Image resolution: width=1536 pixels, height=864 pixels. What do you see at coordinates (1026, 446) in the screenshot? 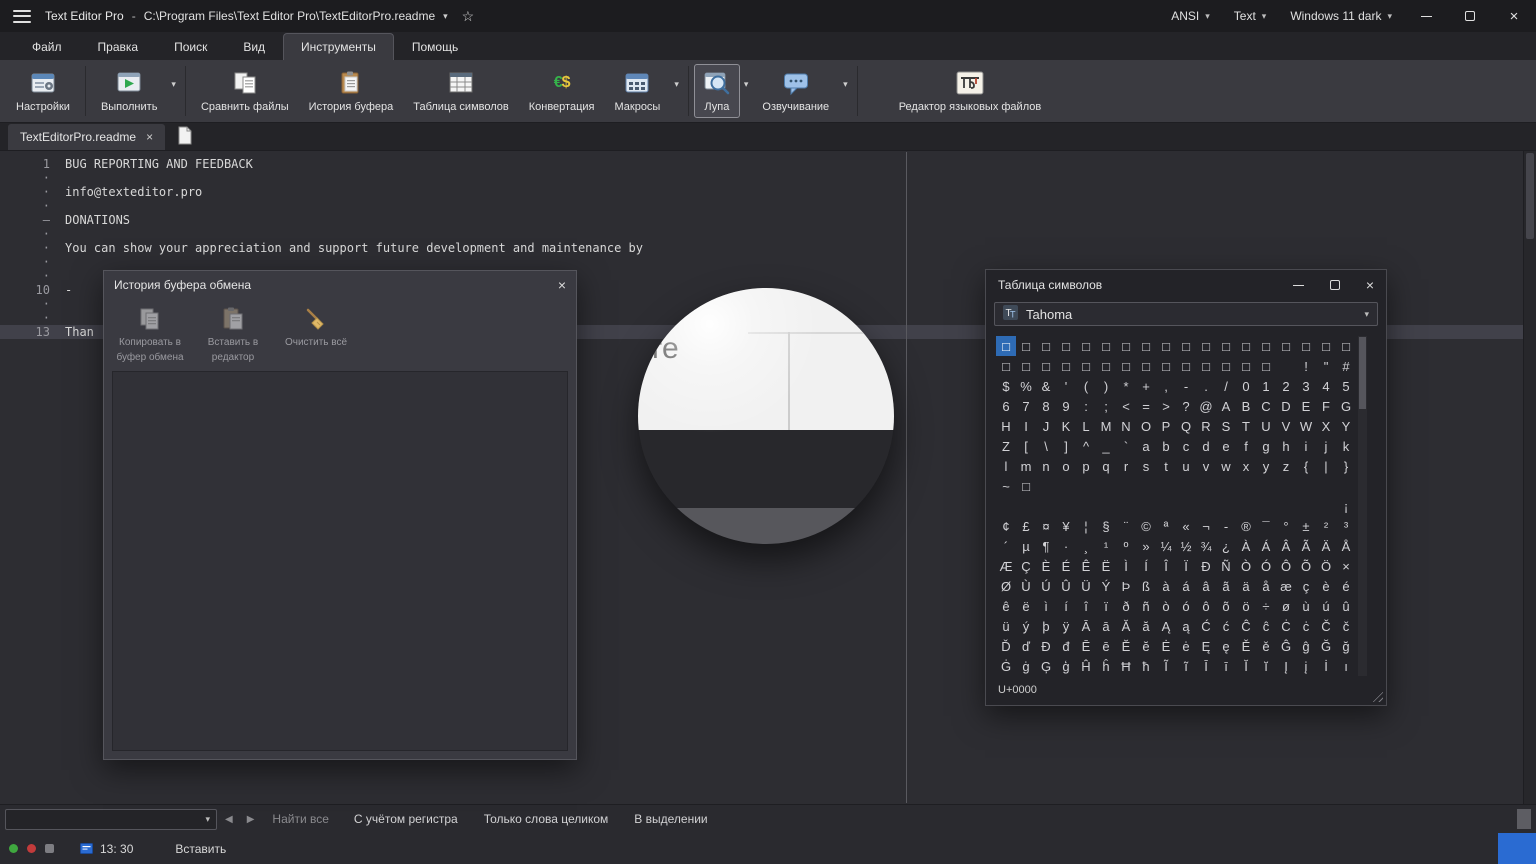
I see `char-cell: [` at bounding box center [1026, 446].